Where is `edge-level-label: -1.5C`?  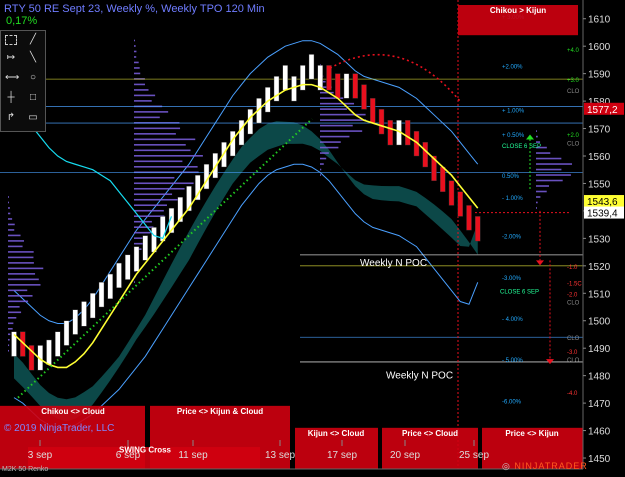 edge-level-label: -1.5C is located at coordinates (574, 284).